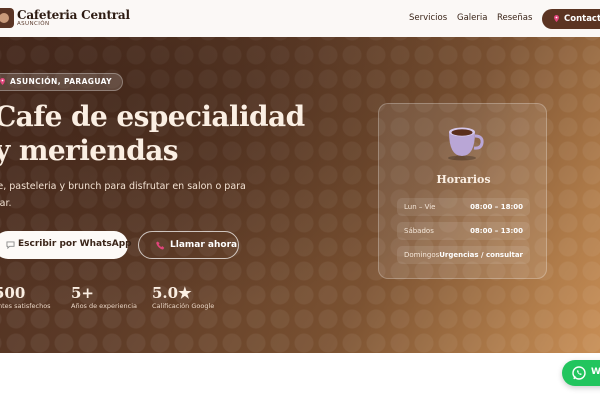 Image resolution: width=600 pixels, height=400 pixels. Describe the element at coordinates (420, 207) in the screenshot. I see `hours-day: Lun – Vie` at that location.